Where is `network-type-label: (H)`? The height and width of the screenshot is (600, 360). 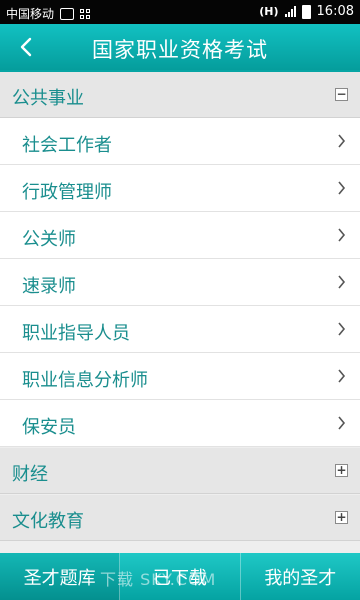 network-type-label: (H) is located at coordinates (269, 11).